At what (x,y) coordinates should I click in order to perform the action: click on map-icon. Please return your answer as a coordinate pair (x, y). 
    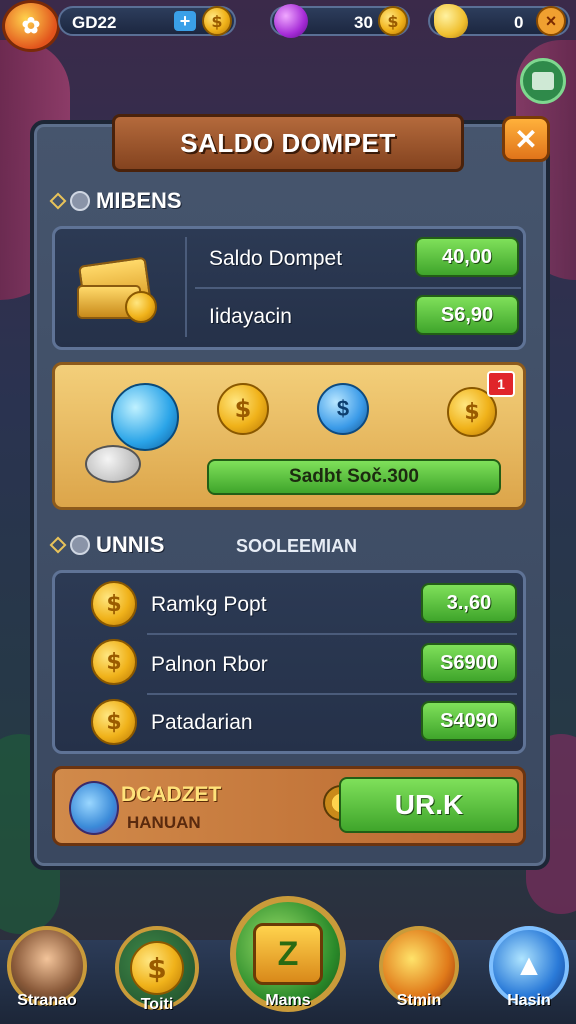
    Looking at the image, I should click on (543, 81).